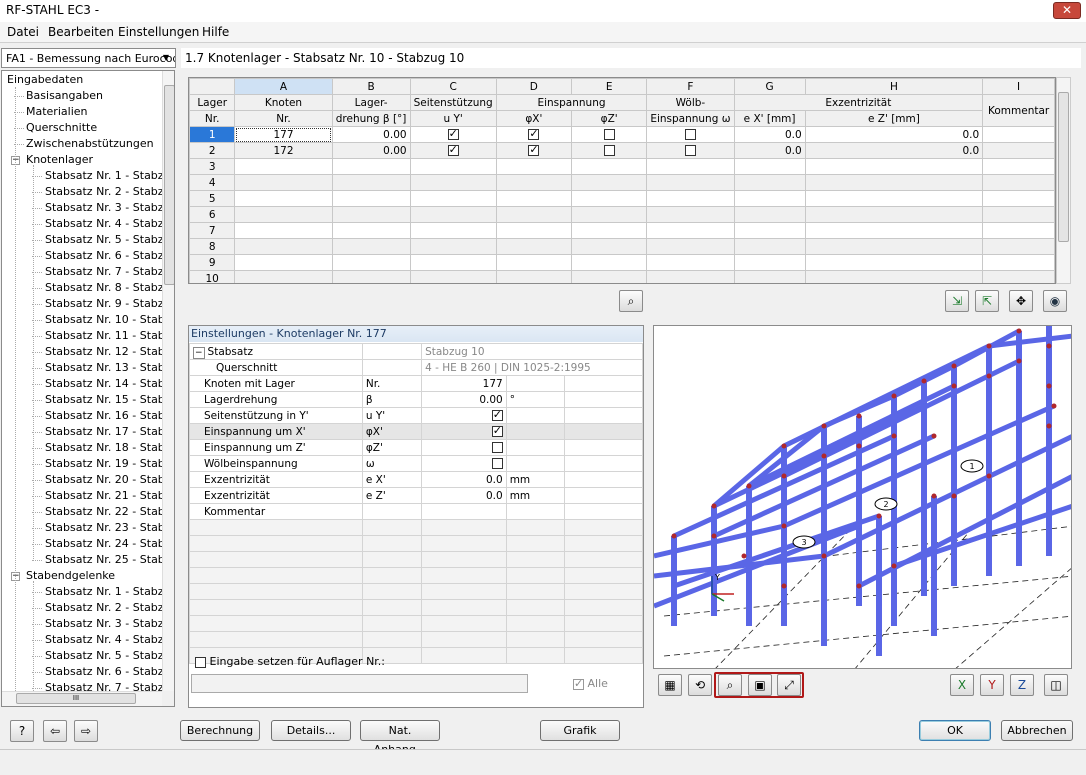 The height and width of the screenshot is (775, 1086). Describe the element at coordinates (212, 214) in the screenshot. I see `row-number: 6` at that location.